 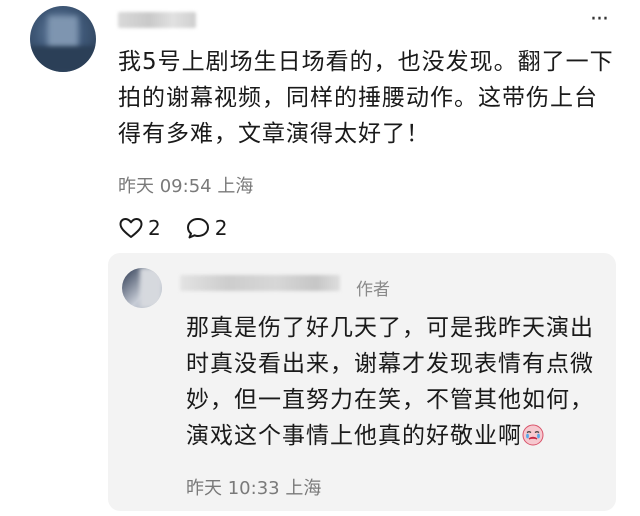 I want to click on reply-button: 2, so click(x=206, y=228).